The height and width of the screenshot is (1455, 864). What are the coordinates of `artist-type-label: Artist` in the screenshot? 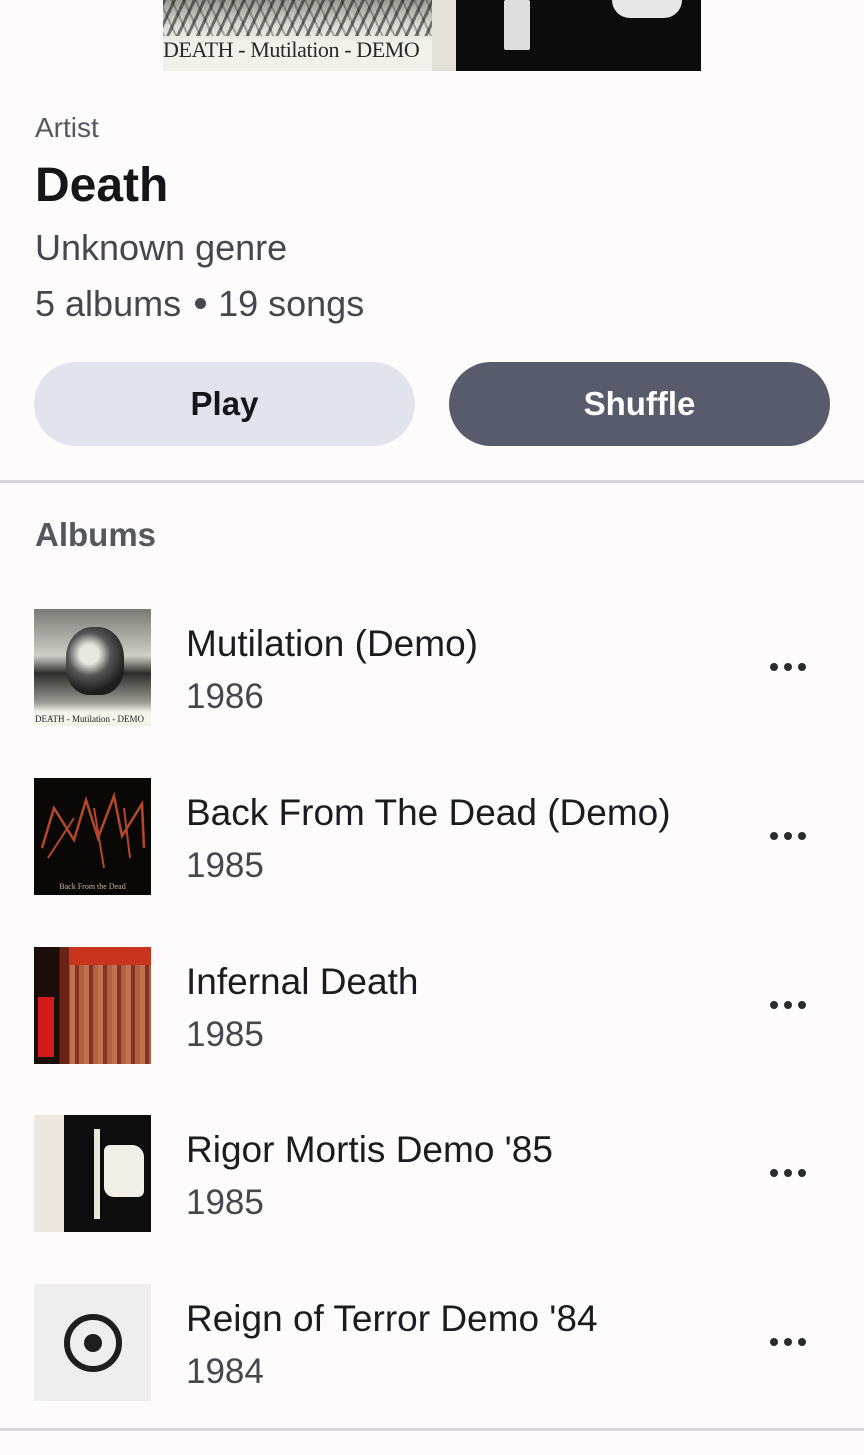 It's located at (67, 127).